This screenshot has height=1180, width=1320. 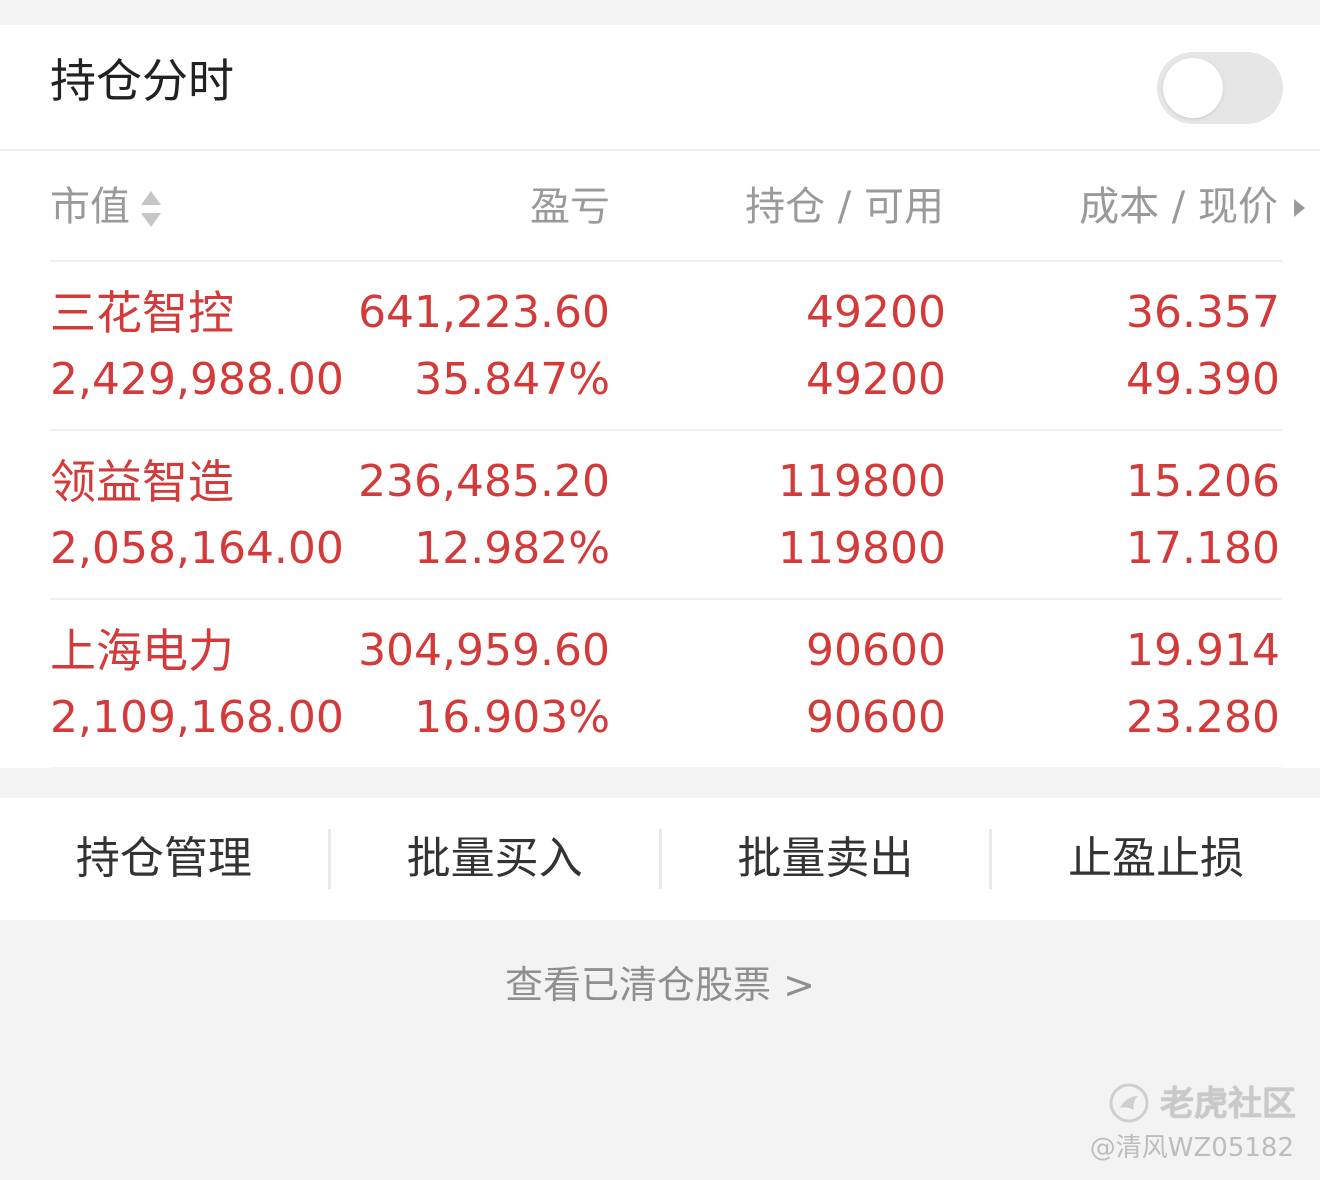 What do you see at coordinates (142, 81) in the screenshot?
I see `page-title: 持仓分时` at bounding box center [142, 81].